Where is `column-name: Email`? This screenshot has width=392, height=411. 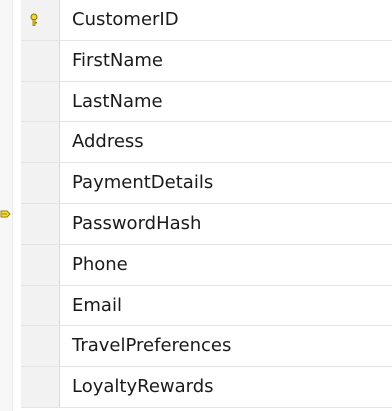
column-name: Email is located at coordinates (97, 305).